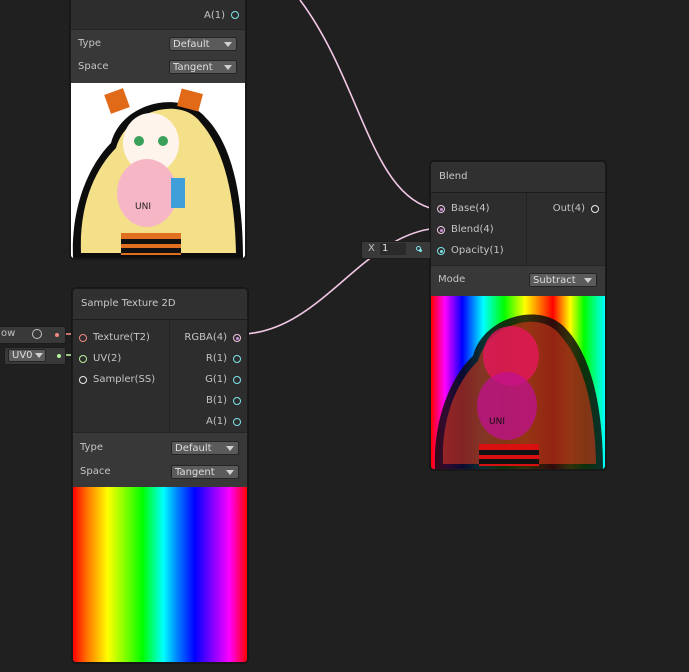 The image size is (689, 672). What do you see at coordinates (8, 333) in the screenshot?
I see `texture-input-value: ow` at bounding box center [8, 333].